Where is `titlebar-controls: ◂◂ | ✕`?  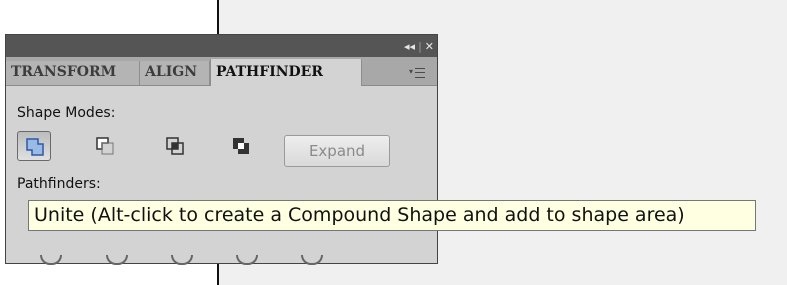
titlebar-controls: ◂◂ | ✕ is located at coordinates (419, 46).